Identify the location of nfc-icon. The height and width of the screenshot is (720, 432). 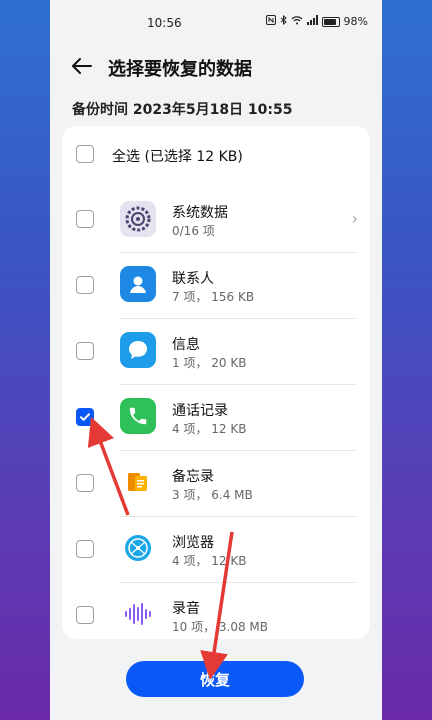
(270, 21).